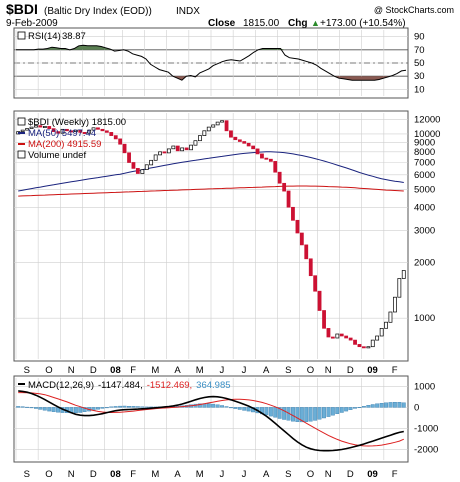 Image resolution: width=460 pixels, height=482 pixels. Describe the element at coordinates (419, 63) in the screenshot. I see `rsi-tick-label: 50` at that location.